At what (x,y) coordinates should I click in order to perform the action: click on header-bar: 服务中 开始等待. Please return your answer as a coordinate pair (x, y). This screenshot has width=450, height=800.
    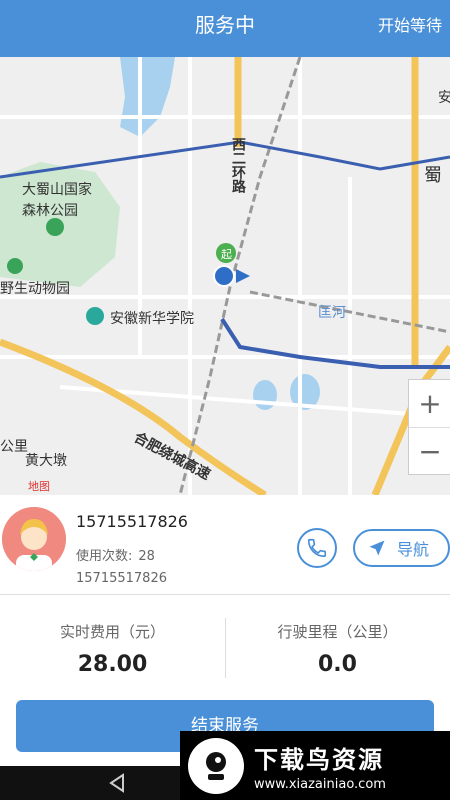
    Looking at the image, I should click on (225, 28).